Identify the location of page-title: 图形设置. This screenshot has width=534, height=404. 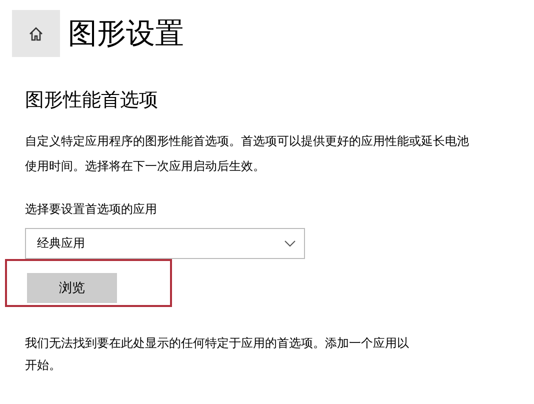
(126, 33).